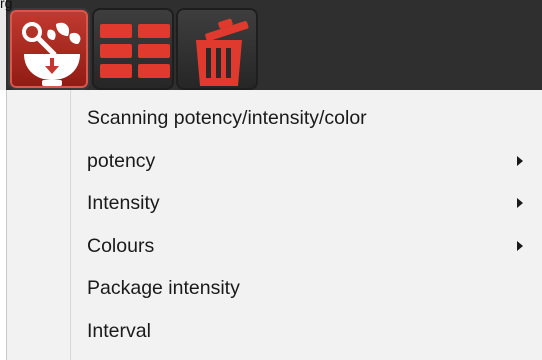 This screenshot has width=542, height=360. Describe the element at coordinates (163, 288) in the screenshot. I see `menu-item-label: Package intensity` at that location.